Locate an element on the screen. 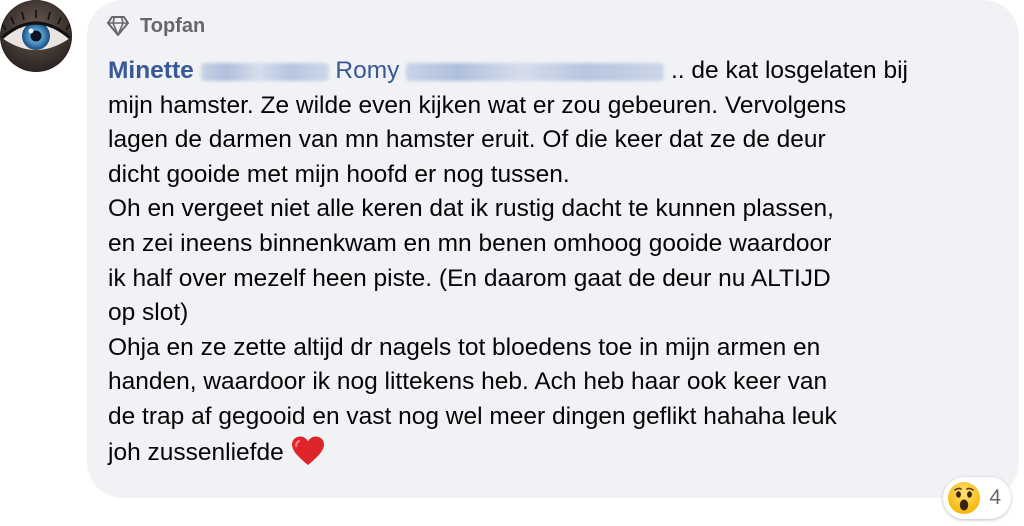 The height and width of the screenshot is (526, 1024). redacted-author-surname is located at coordinates (264, 71).